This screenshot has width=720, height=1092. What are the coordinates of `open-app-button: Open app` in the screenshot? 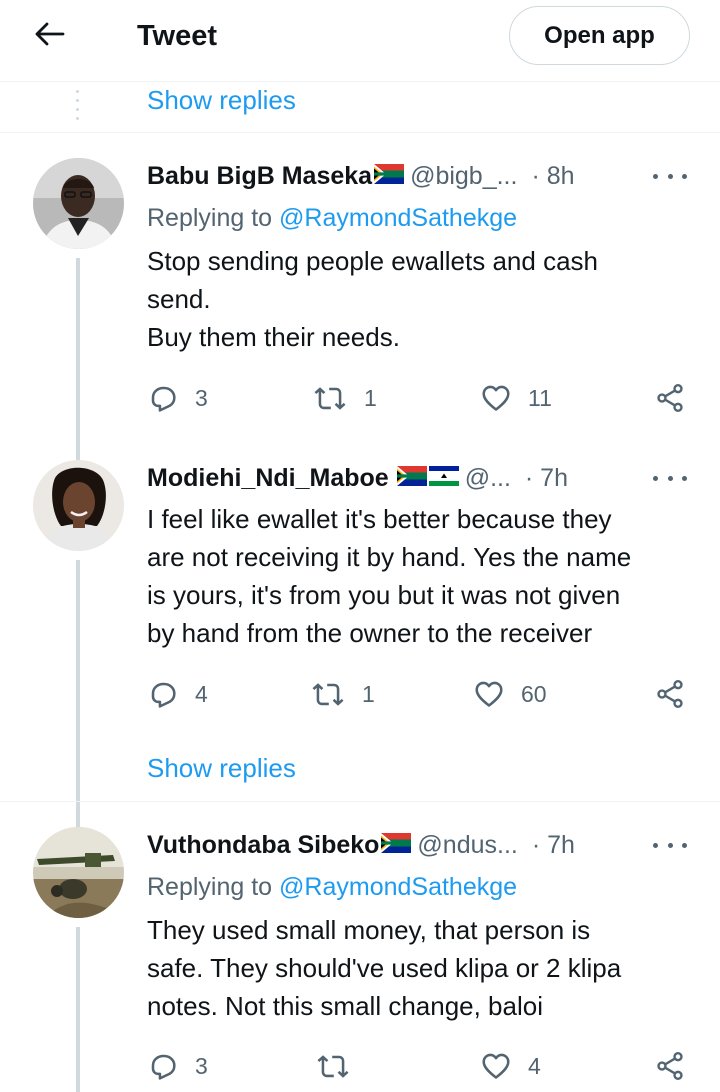 It's located at (599, 35).